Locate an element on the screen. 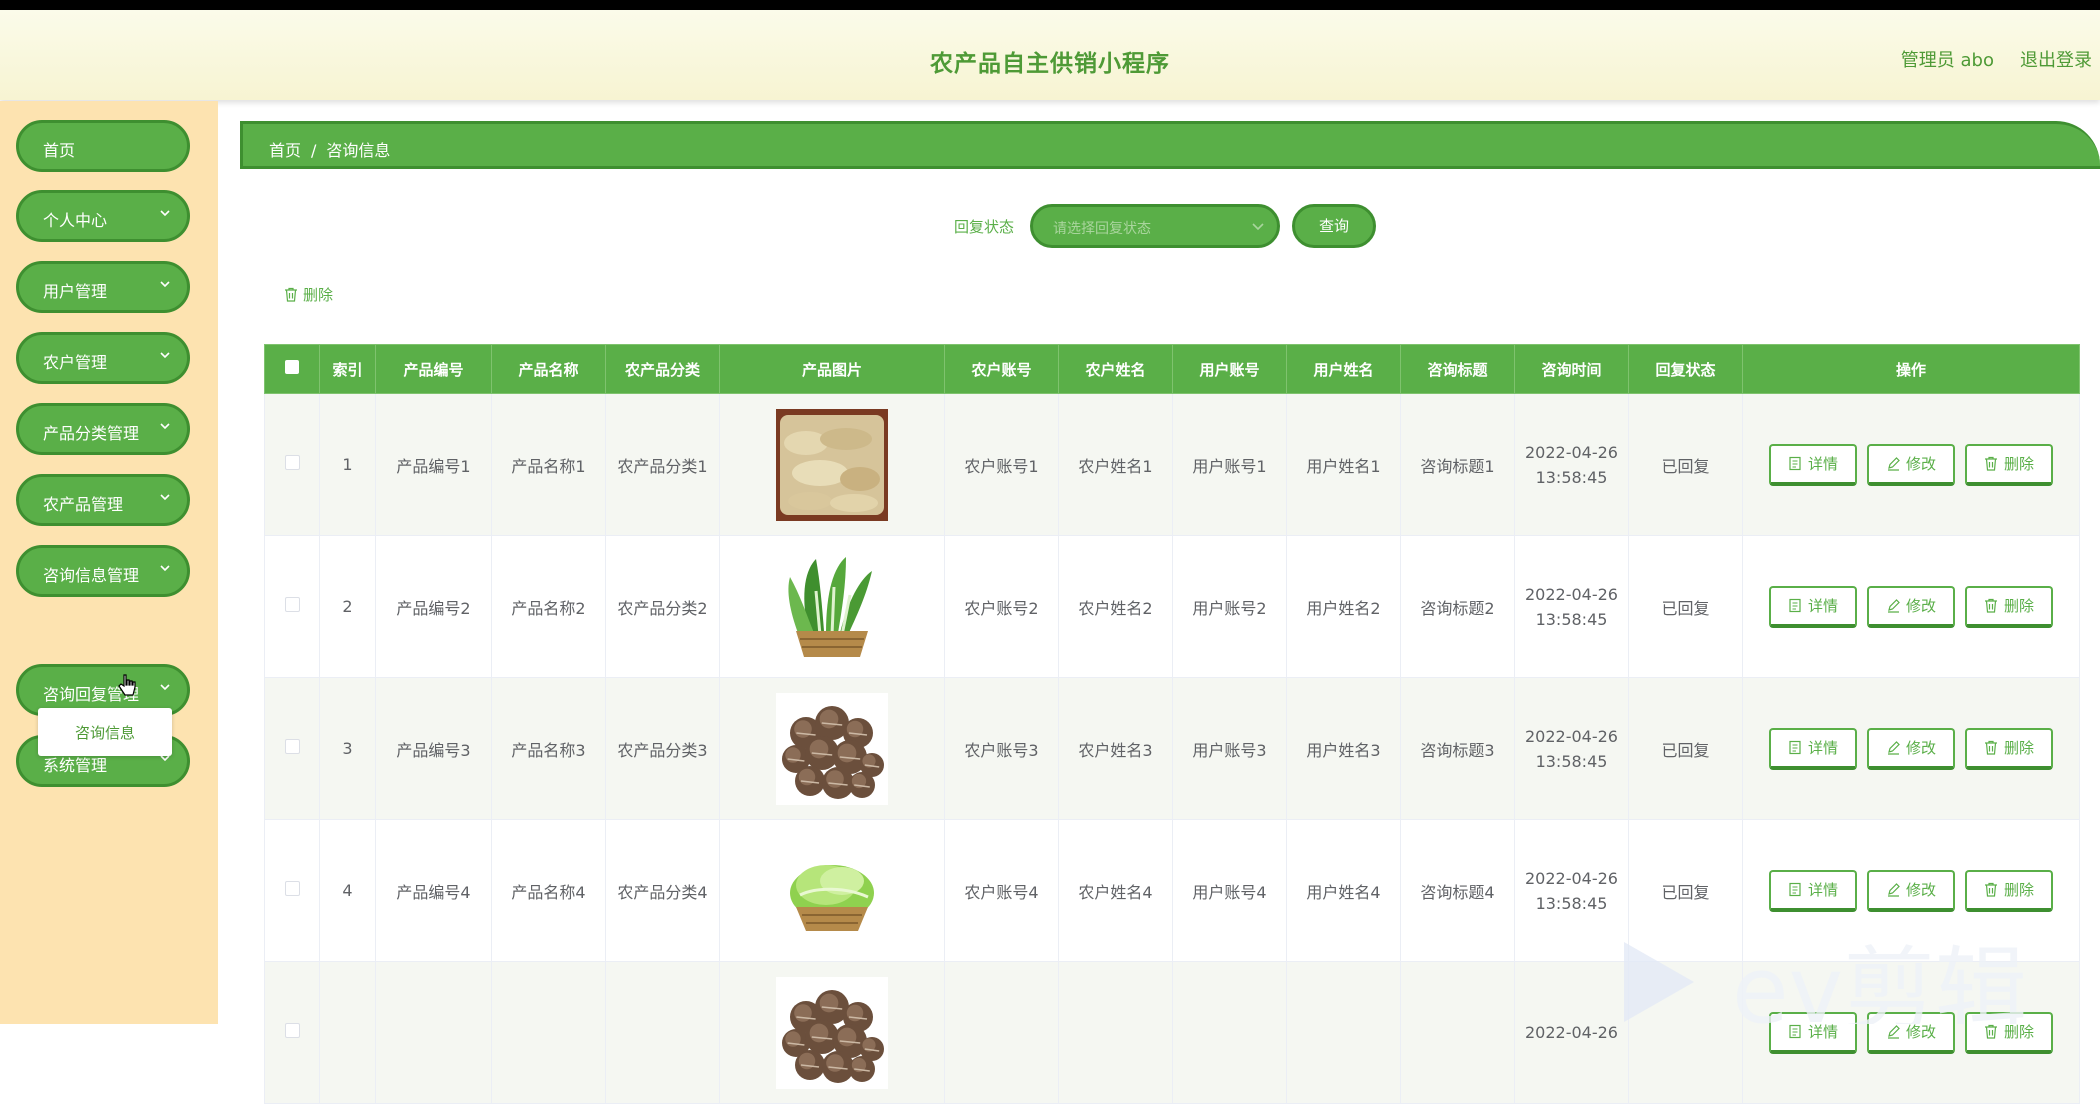 The width and height of the screenshot is (2100, 1104). cell-user-account is located at coordinates (1229, 1032).